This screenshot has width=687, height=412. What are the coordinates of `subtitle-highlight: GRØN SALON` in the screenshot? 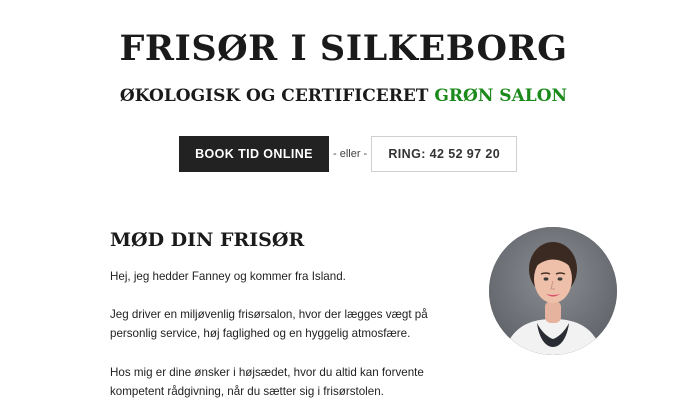 It's located at (501, 96).